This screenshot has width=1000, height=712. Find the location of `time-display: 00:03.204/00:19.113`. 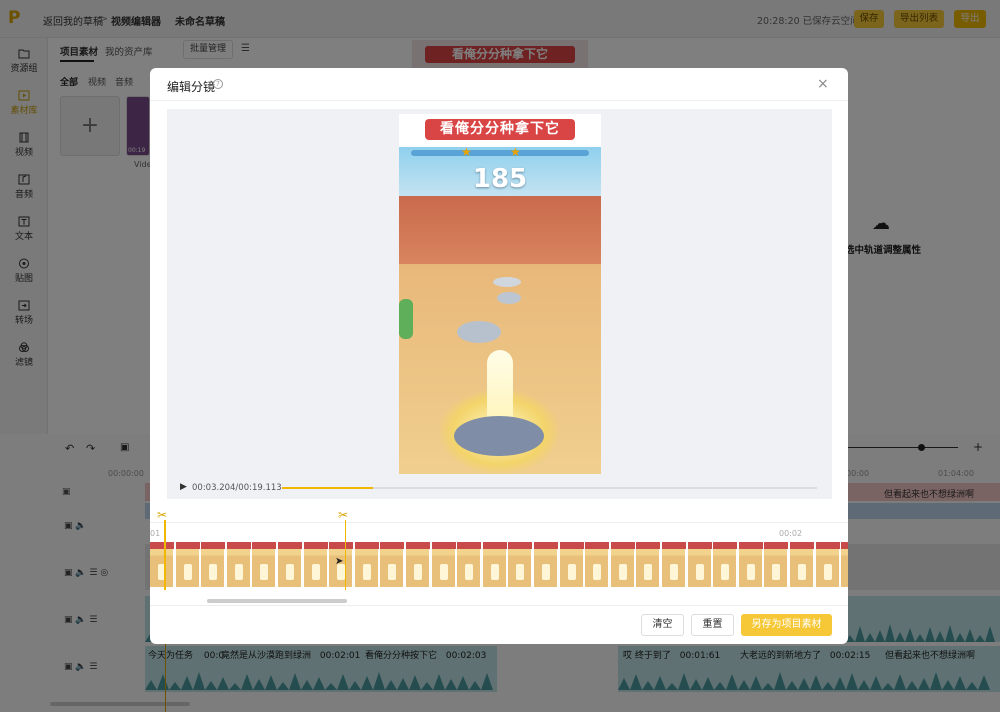

time-display: 00:03.204/00:19.113 is located at coordinates (237, 488).